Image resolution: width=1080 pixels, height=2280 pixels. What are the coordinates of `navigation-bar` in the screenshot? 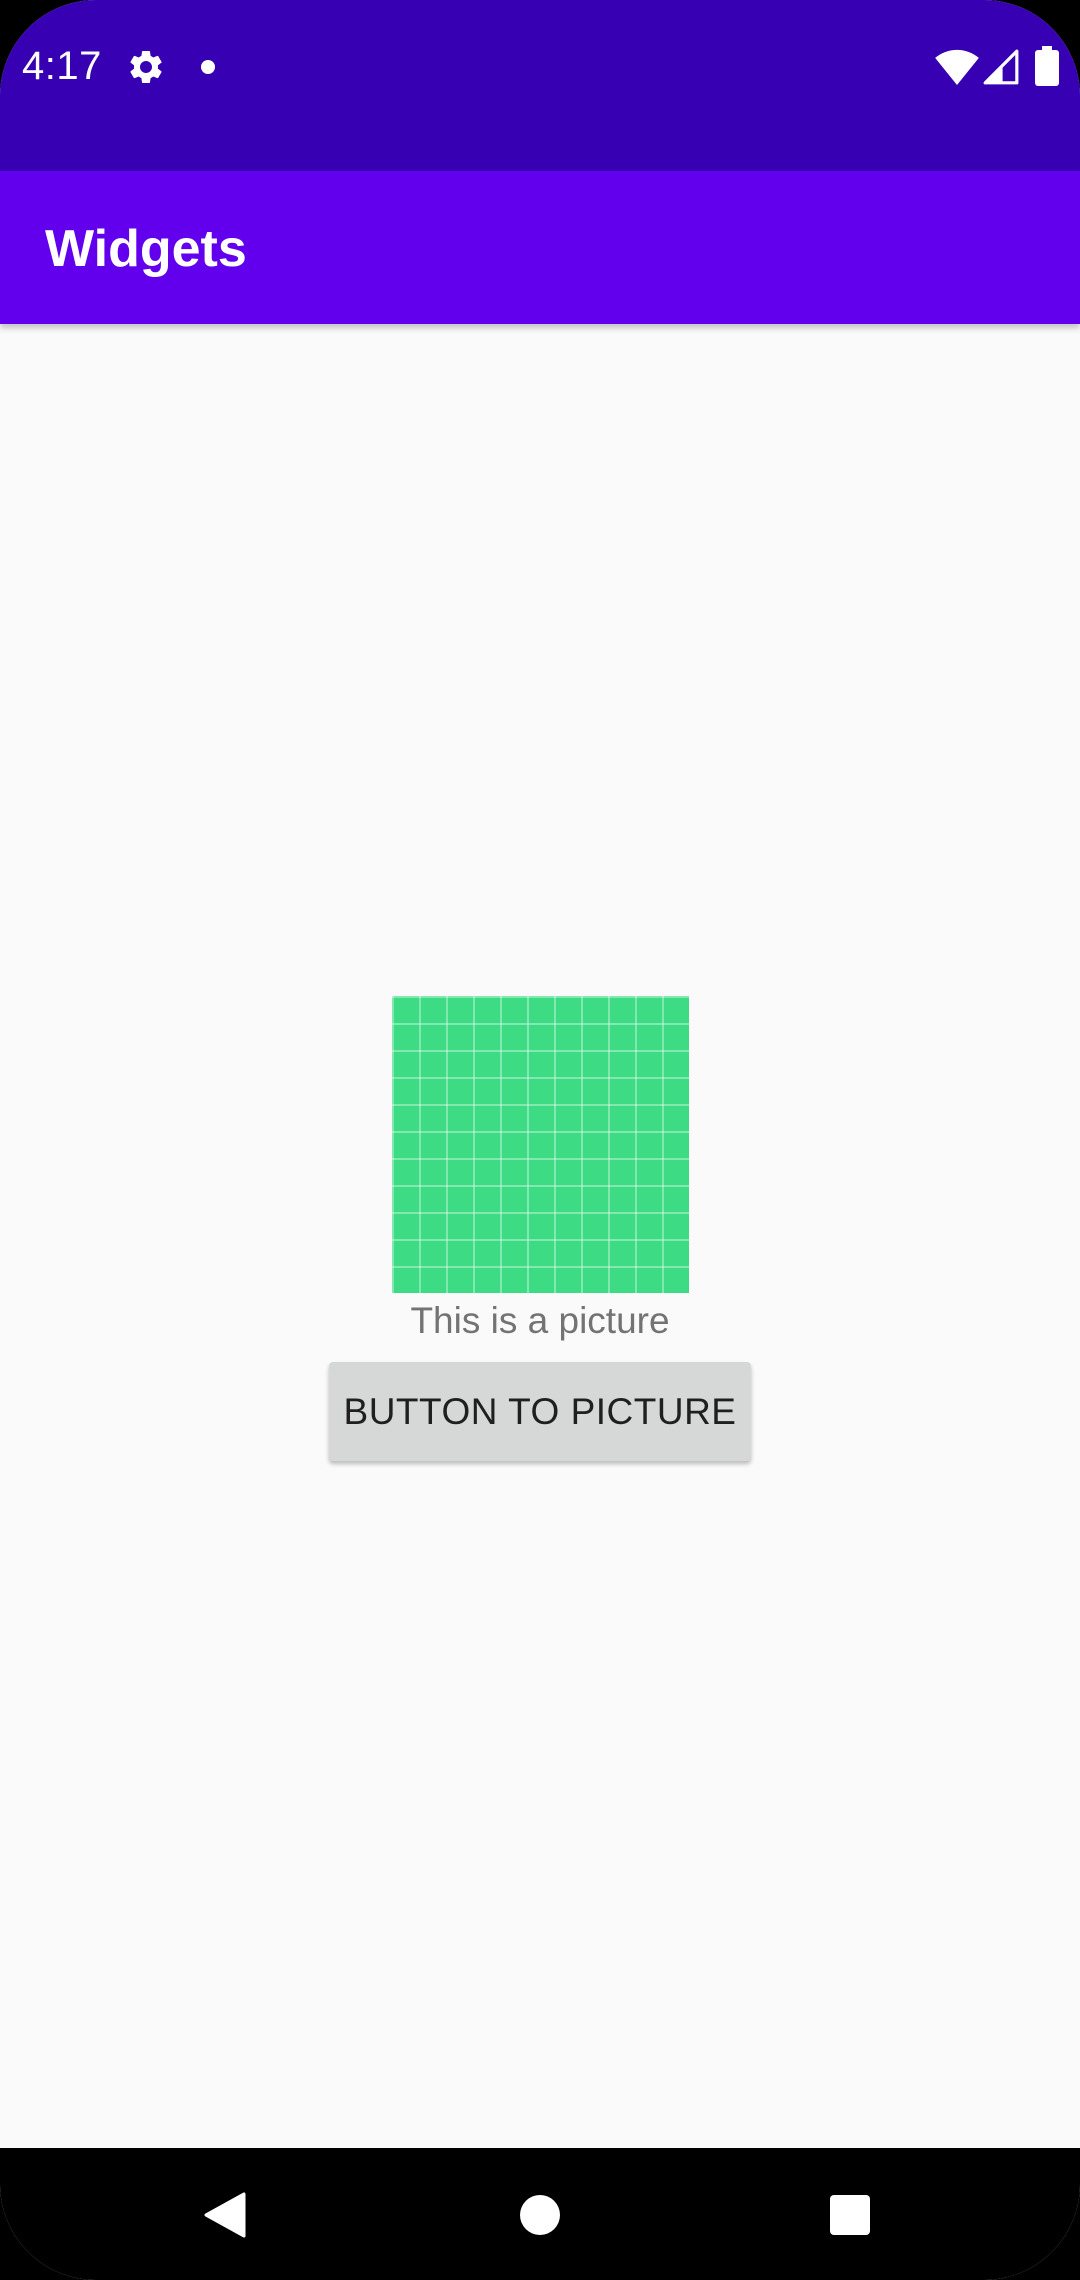 It's located at (540, 2214).